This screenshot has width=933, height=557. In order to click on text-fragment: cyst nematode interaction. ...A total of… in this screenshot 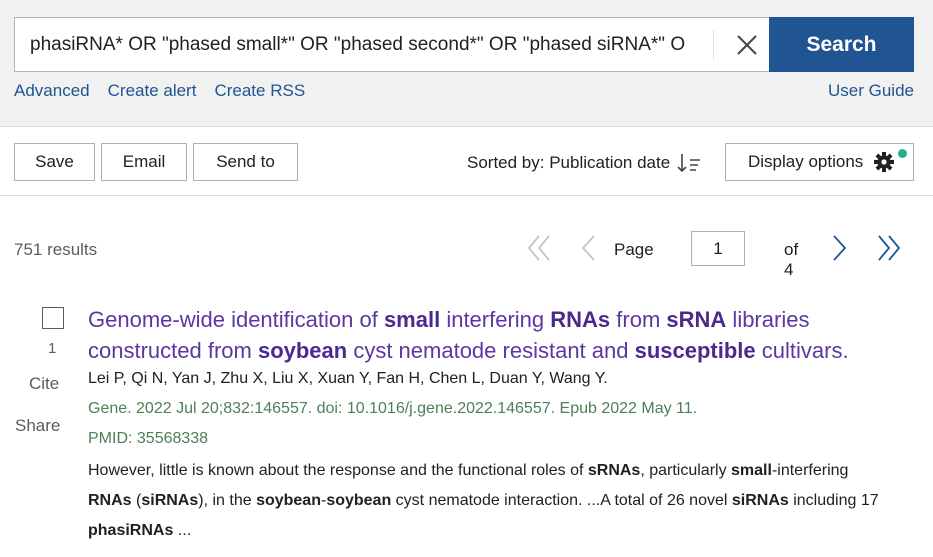, I will do `click(561, 500)`.